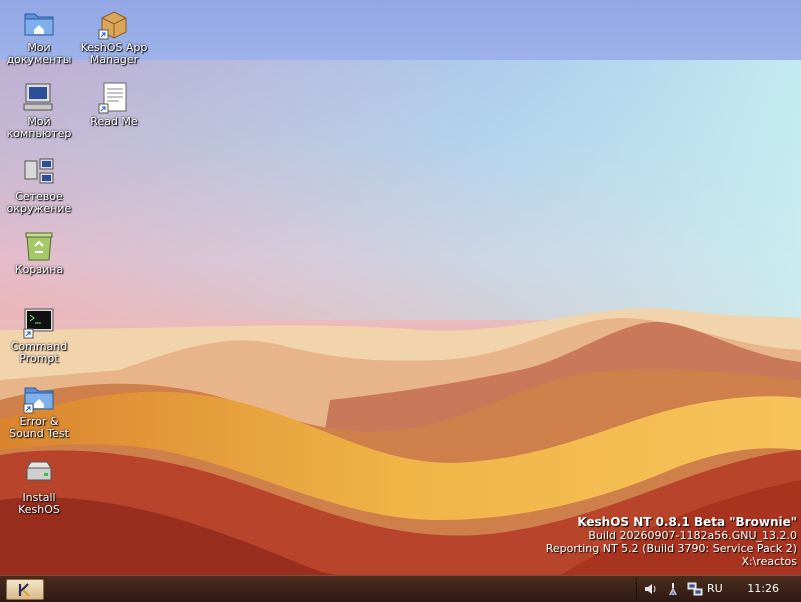 Image resolution: width=801 pixels, height=602 pixels. I want to click on my-computer-icon-item: Мой компьютер, so click(39, 110).